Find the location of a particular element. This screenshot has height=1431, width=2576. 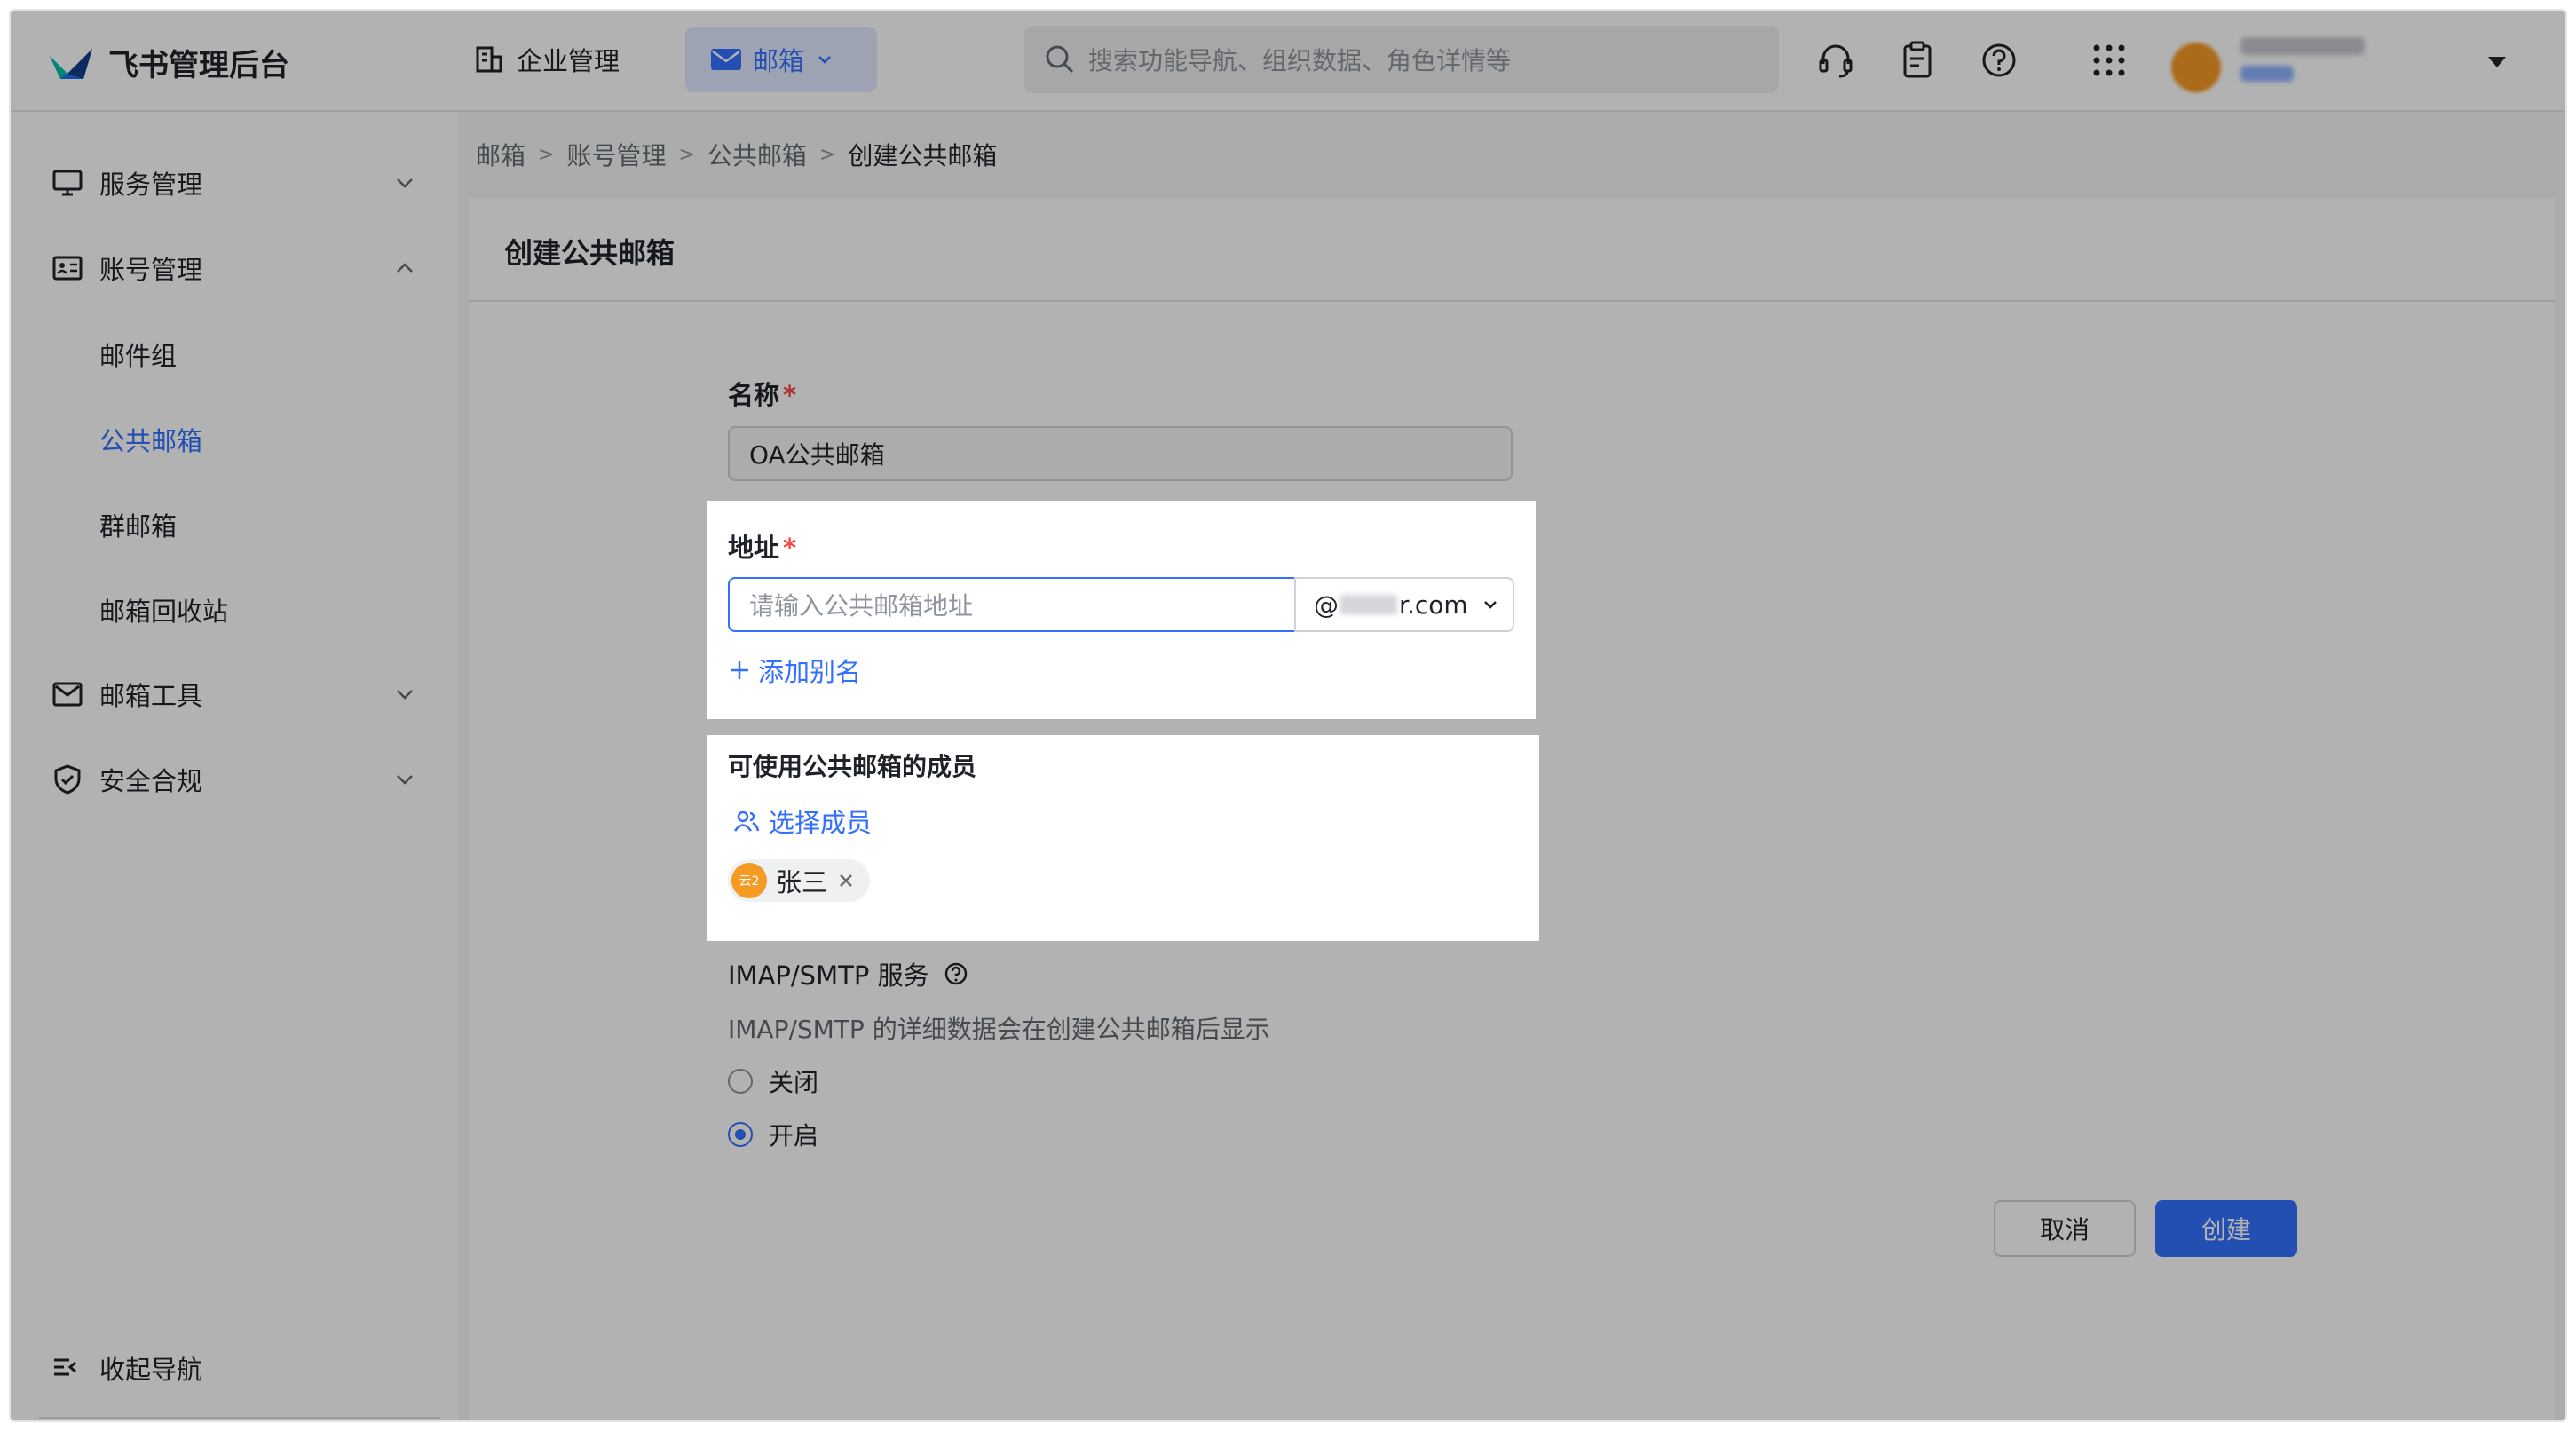

name-input-value: OA公共邮箱 is located at coordinates (817, 455).